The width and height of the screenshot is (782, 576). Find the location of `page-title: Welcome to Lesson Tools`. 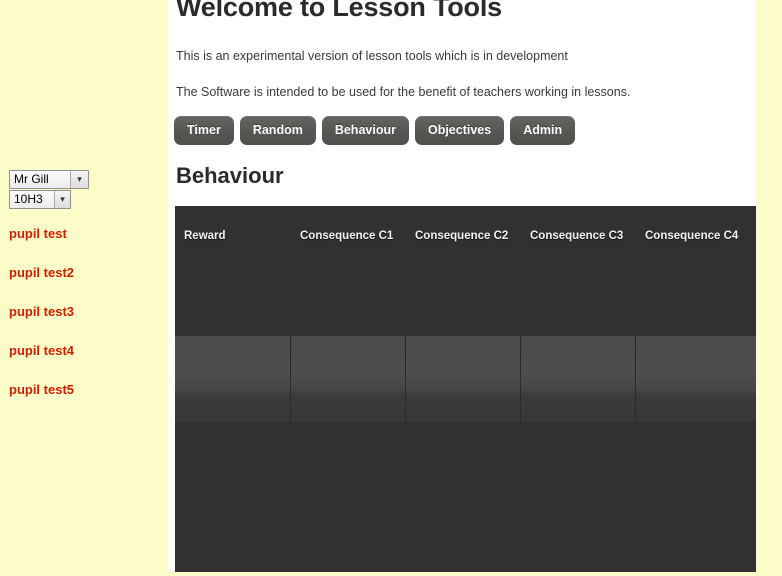

page-title: Welcome to Lesson Tools is located at coordinates (339, 11).